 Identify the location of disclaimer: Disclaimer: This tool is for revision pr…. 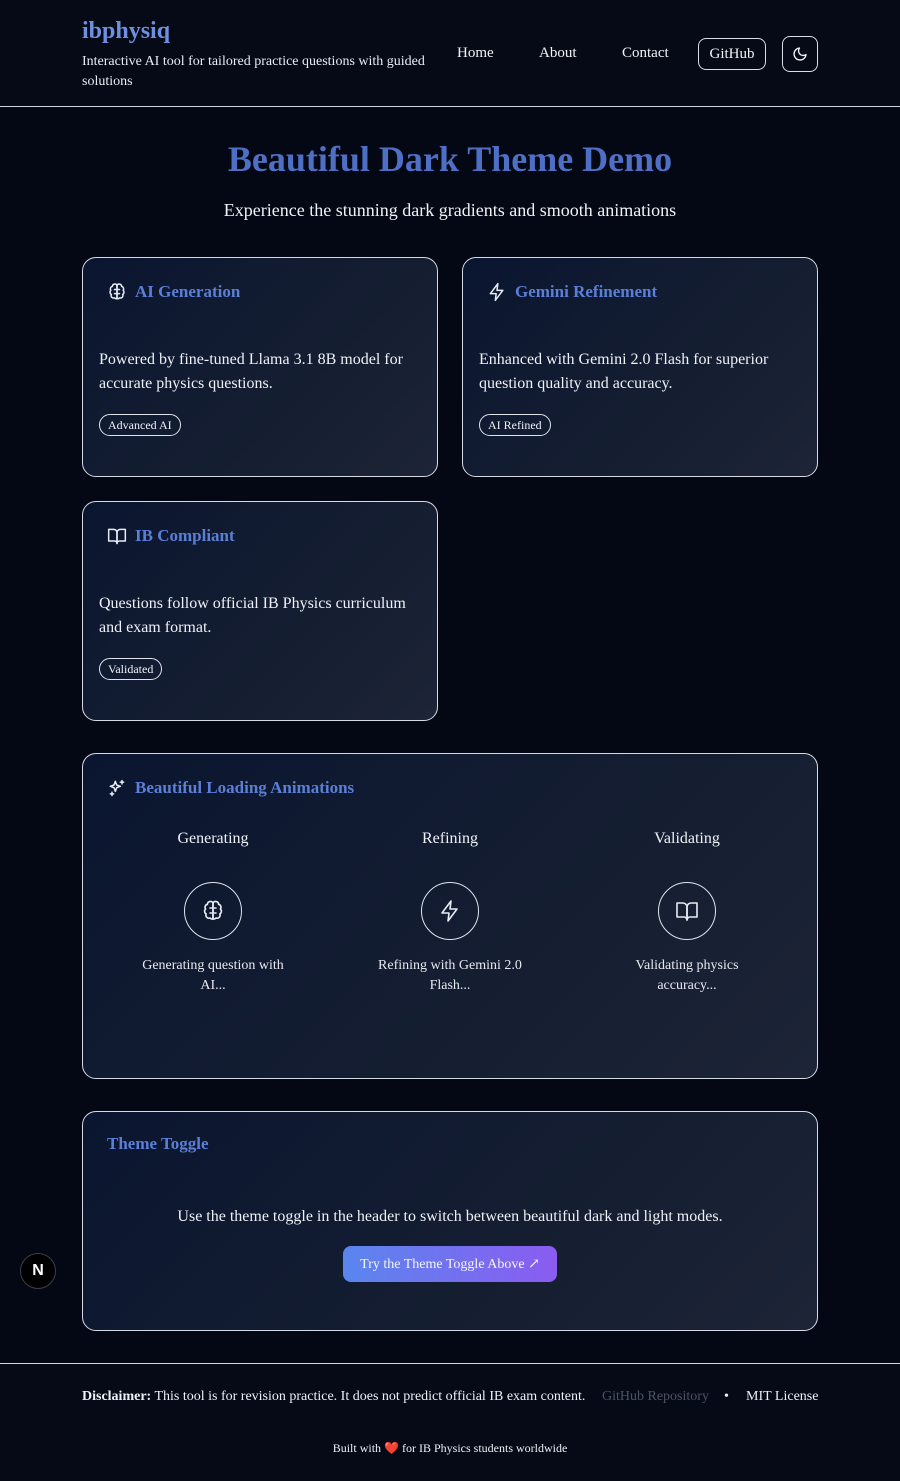
(333, 1397).